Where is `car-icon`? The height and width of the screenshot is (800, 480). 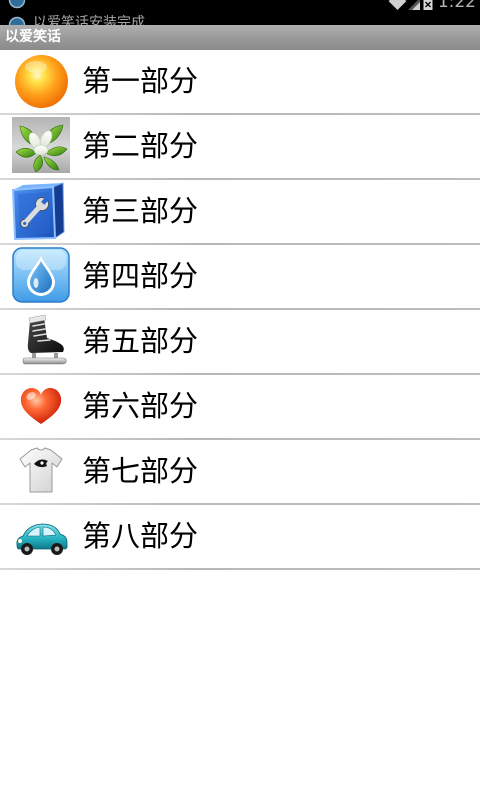 car-icon is located at coordinates (42, 539).